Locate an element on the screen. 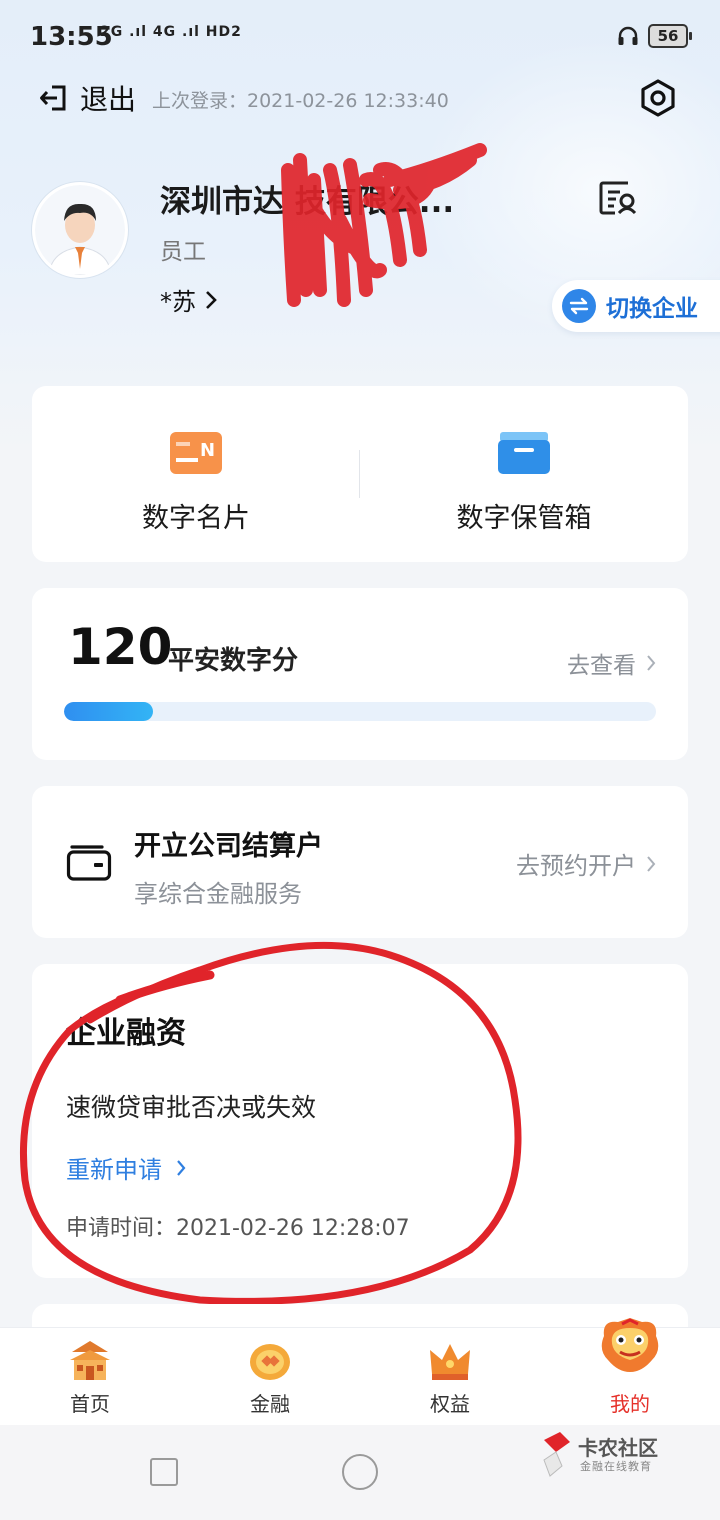  view-score-label: 去查看 is located at coordinates (601, 666).